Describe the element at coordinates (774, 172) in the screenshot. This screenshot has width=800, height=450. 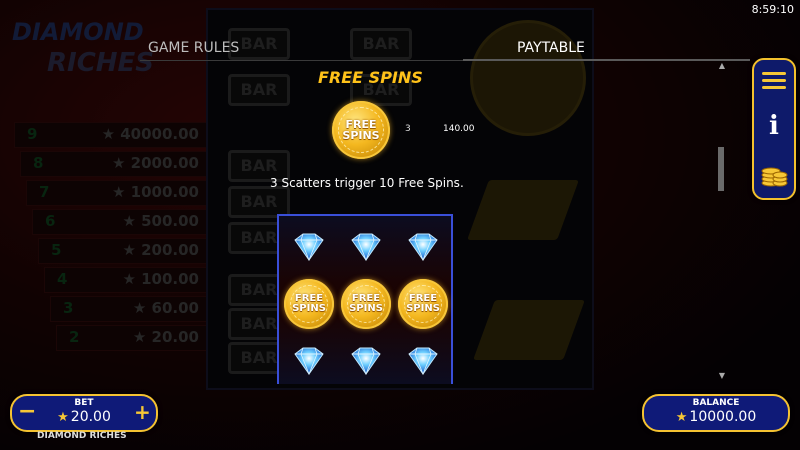
I see `coin-stack-icon` at that location.